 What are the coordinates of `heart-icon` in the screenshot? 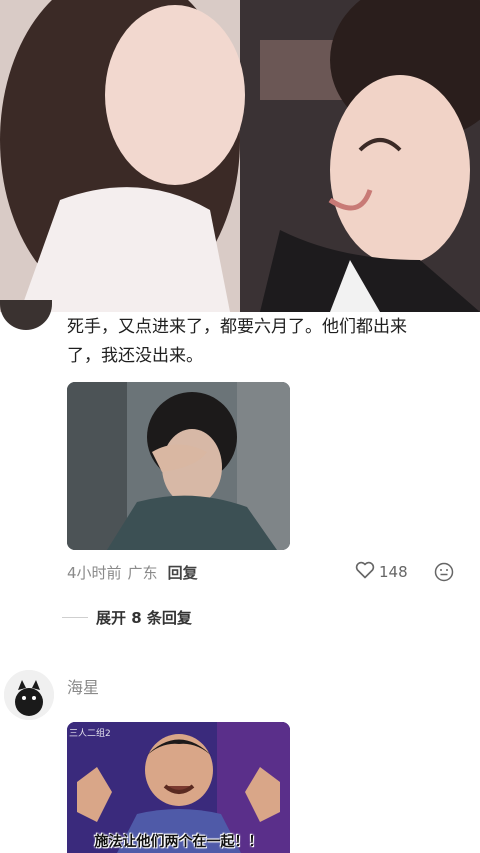 It's located at (365, 572).